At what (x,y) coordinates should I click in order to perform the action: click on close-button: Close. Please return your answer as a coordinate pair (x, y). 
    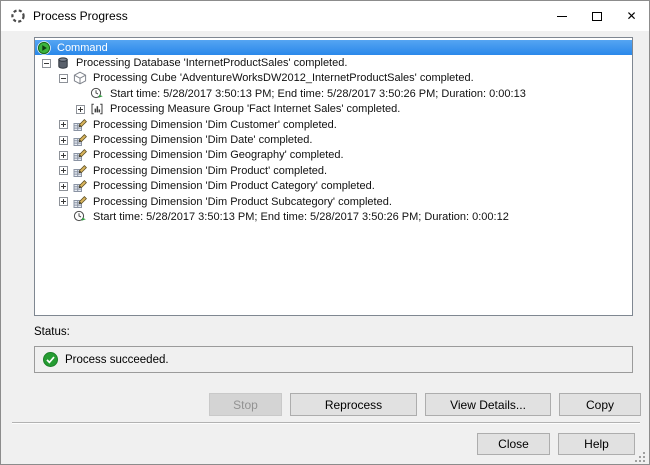
    Looking at the image, I should click on (513, 444).